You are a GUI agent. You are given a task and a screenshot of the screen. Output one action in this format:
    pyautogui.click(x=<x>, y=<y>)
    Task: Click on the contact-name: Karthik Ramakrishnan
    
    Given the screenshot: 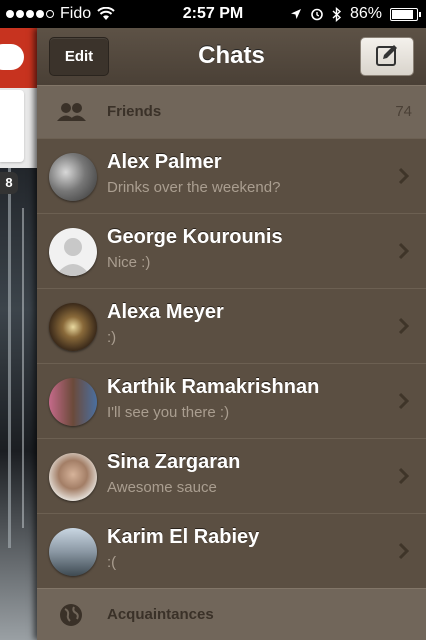 What is the action you would take?
    pyautogui.click(x=213, y=387)
    